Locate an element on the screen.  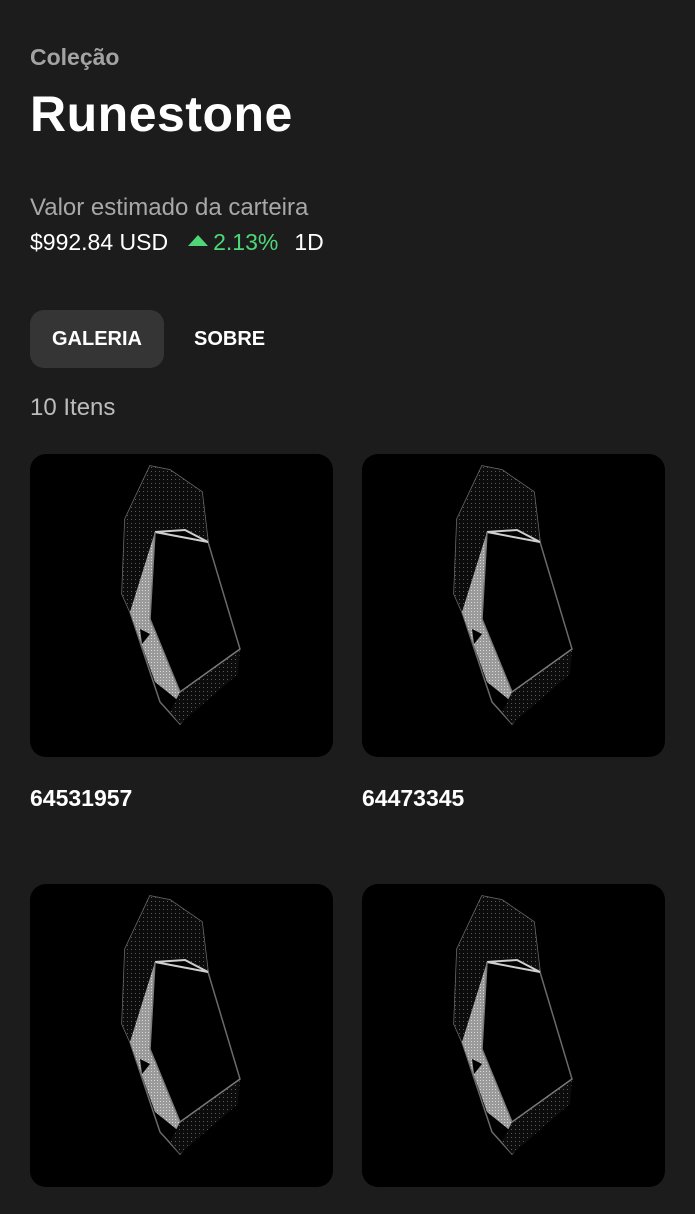
tab-galeria: GALERIA is located at coordinates (97, 339).